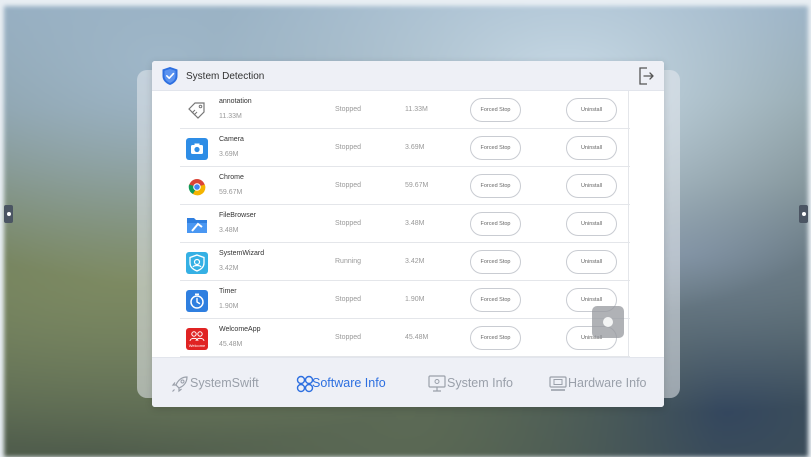  I want to click on tab-systemswift: SystemSwift, so click(220, 384).